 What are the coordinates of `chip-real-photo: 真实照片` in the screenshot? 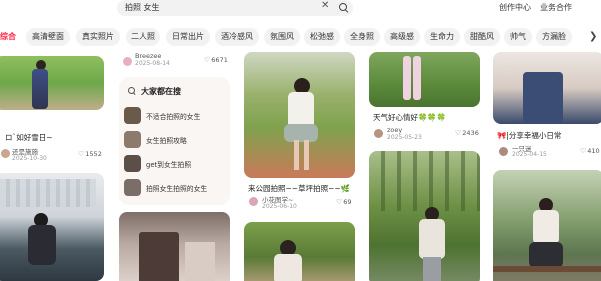 It's located at (98, 37).